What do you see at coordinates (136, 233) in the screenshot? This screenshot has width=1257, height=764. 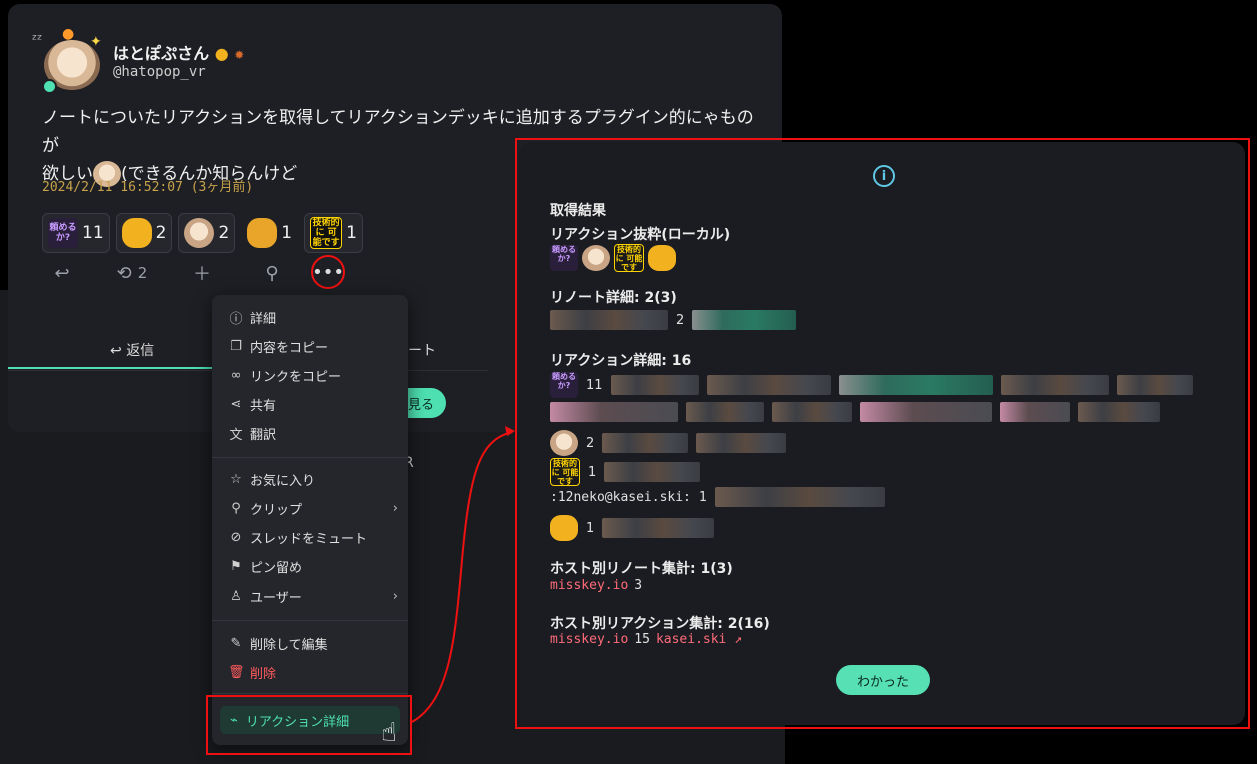 I see `cat-reaction-icon` at bounding box center [136, 233].